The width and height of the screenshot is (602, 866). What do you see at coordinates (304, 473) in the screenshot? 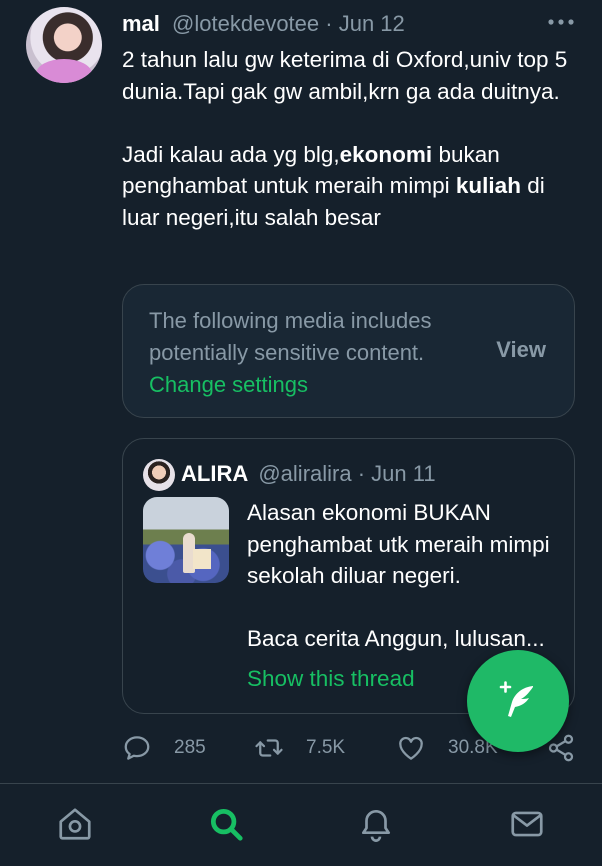
I see `quoted-handle: @aliralira` at bounding box center [304, 473].